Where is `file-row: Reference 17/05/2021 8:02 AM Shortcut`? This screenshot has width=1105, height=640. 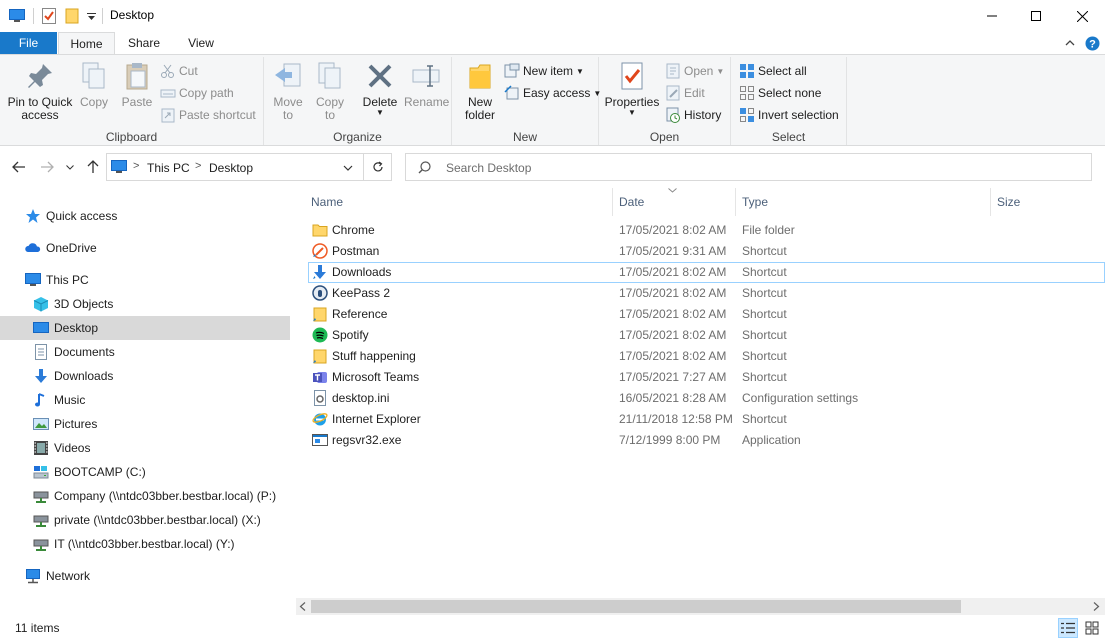
file-row: Reference 17/05/2021 8:02 AM Shortcut is located at coordinates (706, 314).